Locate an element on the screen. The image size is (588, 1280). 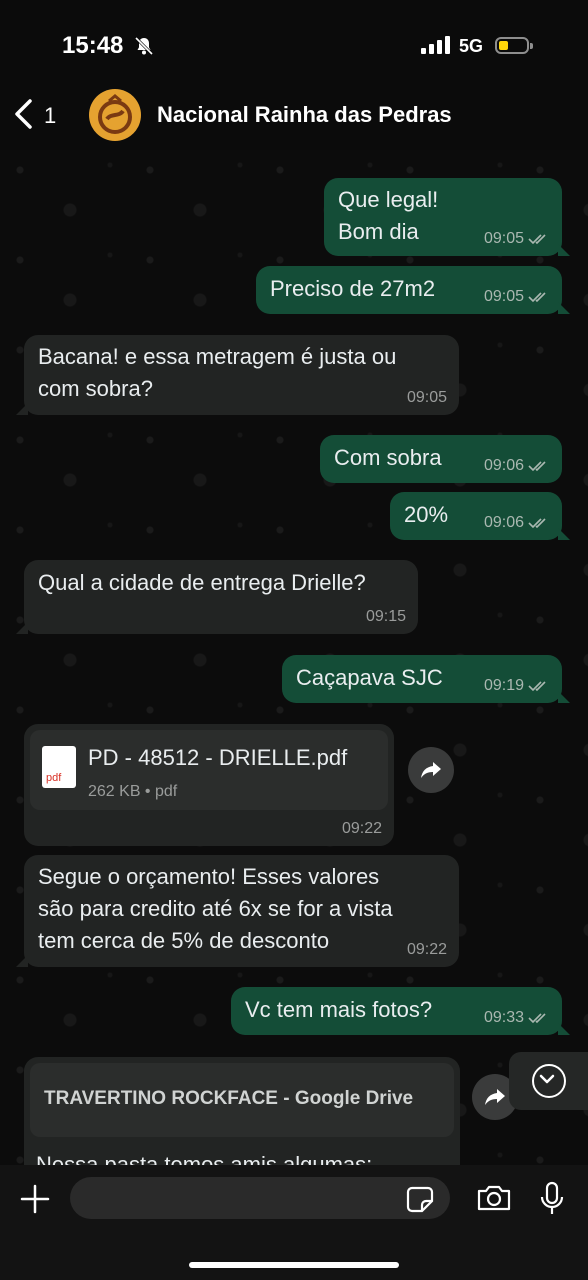
contact-avatar is located at coordinates (115, 115).